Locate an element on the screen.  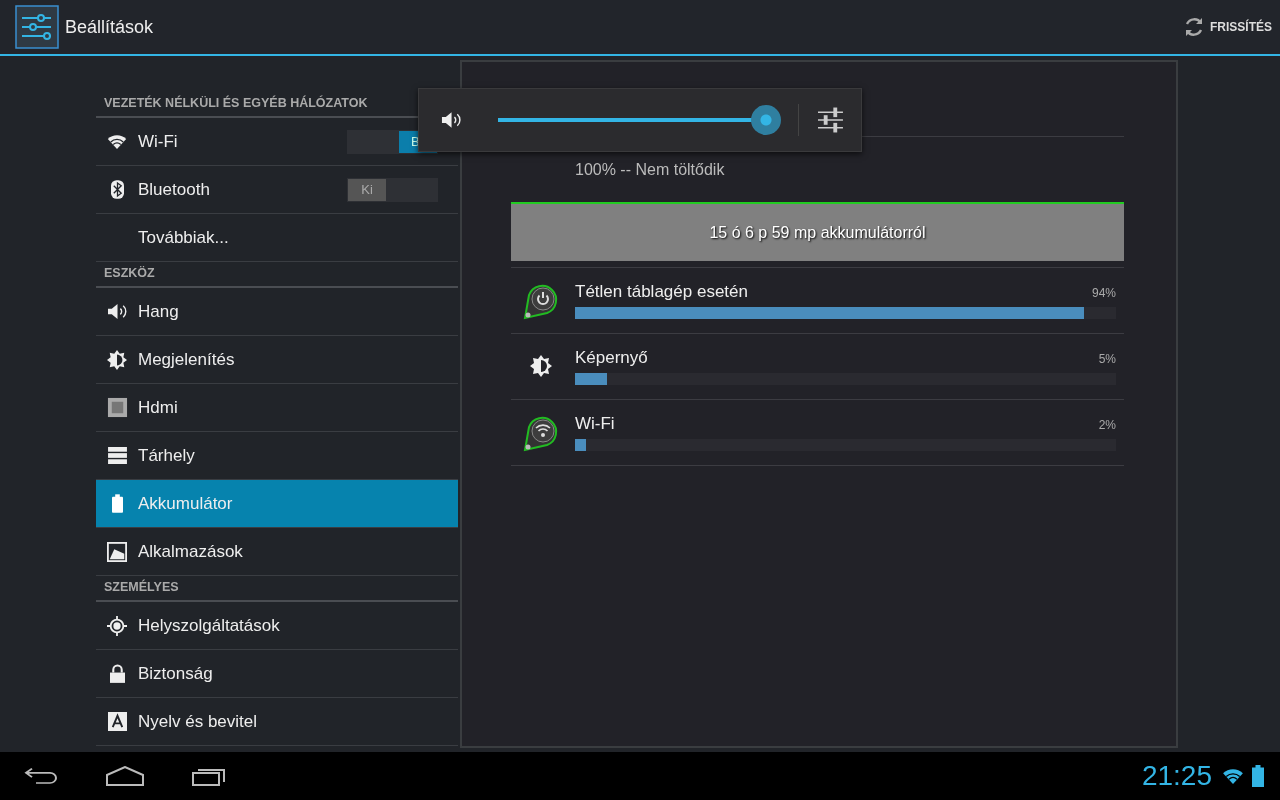
home-icon is located at coordinates (125, 776).